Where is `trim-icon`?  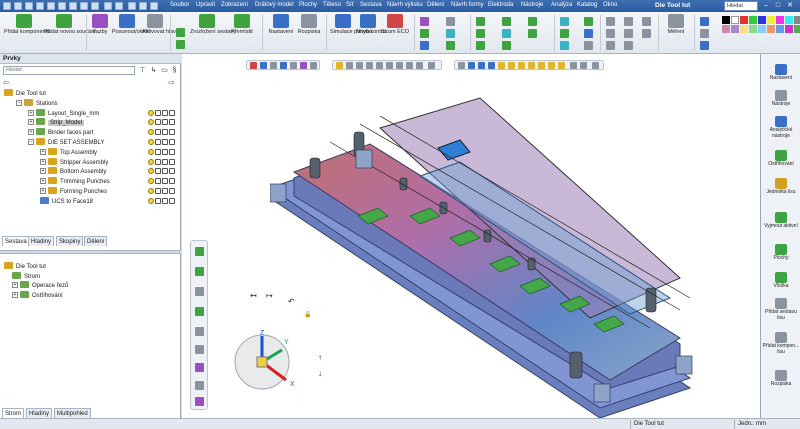
trim-icon is located at coordinates (564, 21).